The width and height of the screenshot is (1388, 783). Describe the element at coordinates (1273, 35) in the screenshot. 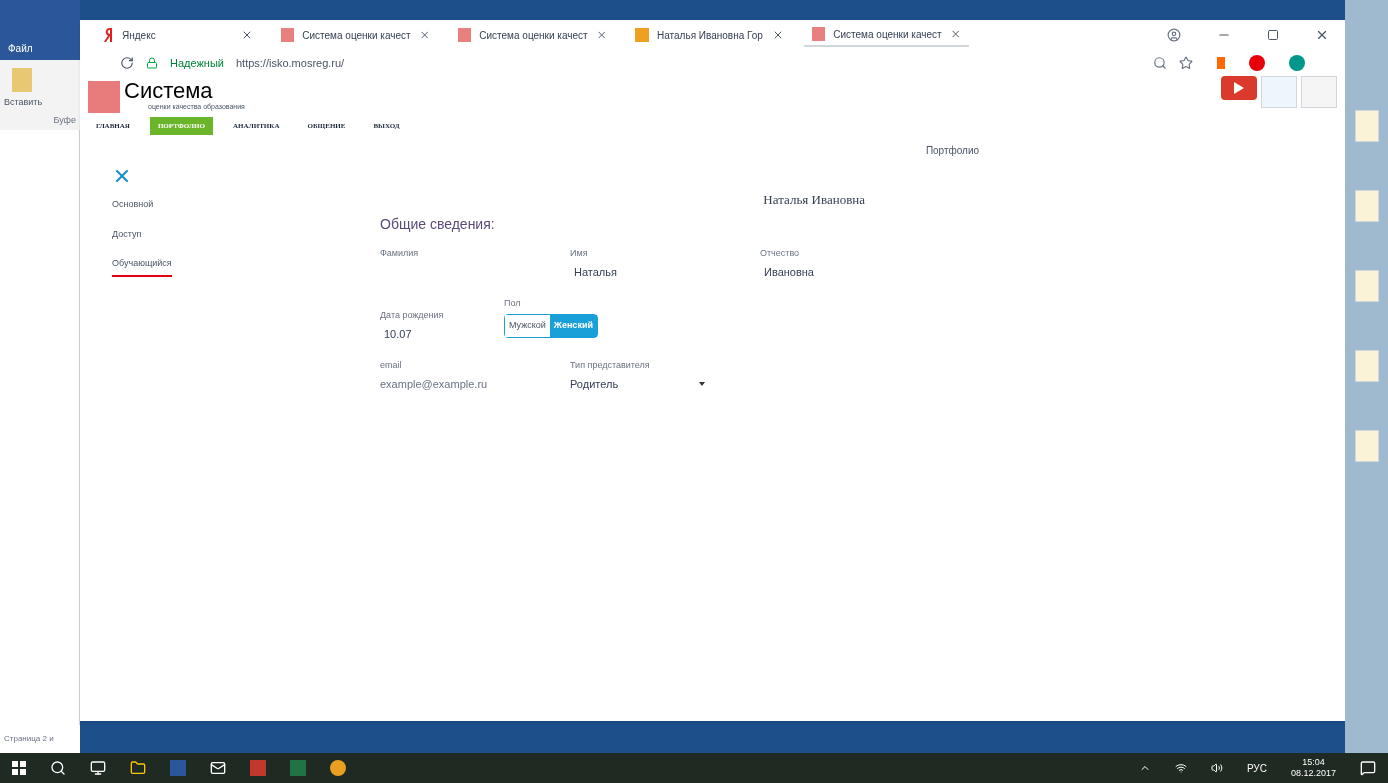

I see `maximize-icon` at that location.